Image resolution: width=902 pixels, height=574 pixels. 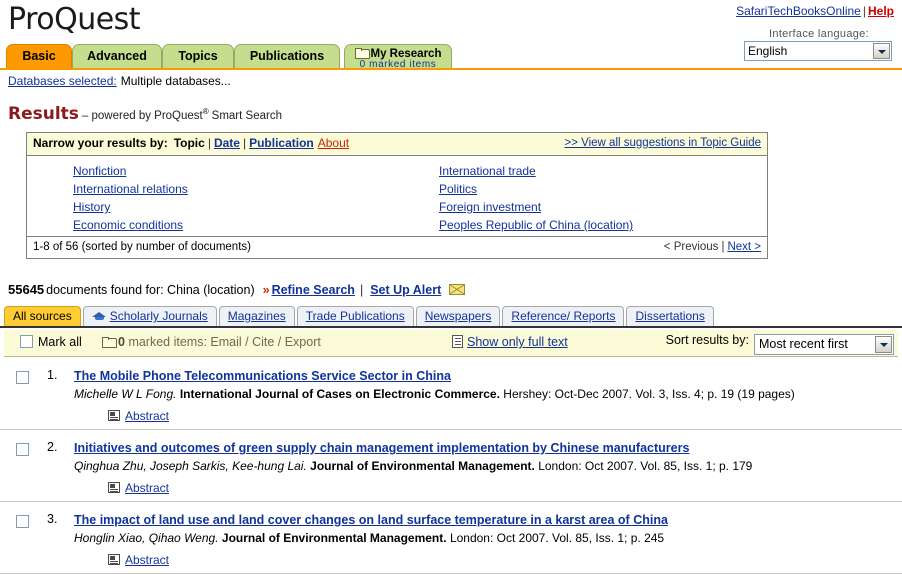 What do you see at coordinates (62, 81) in the screenshot?
I see `databases-selected-label: Databases selected:` at bounding box center [62, 81].